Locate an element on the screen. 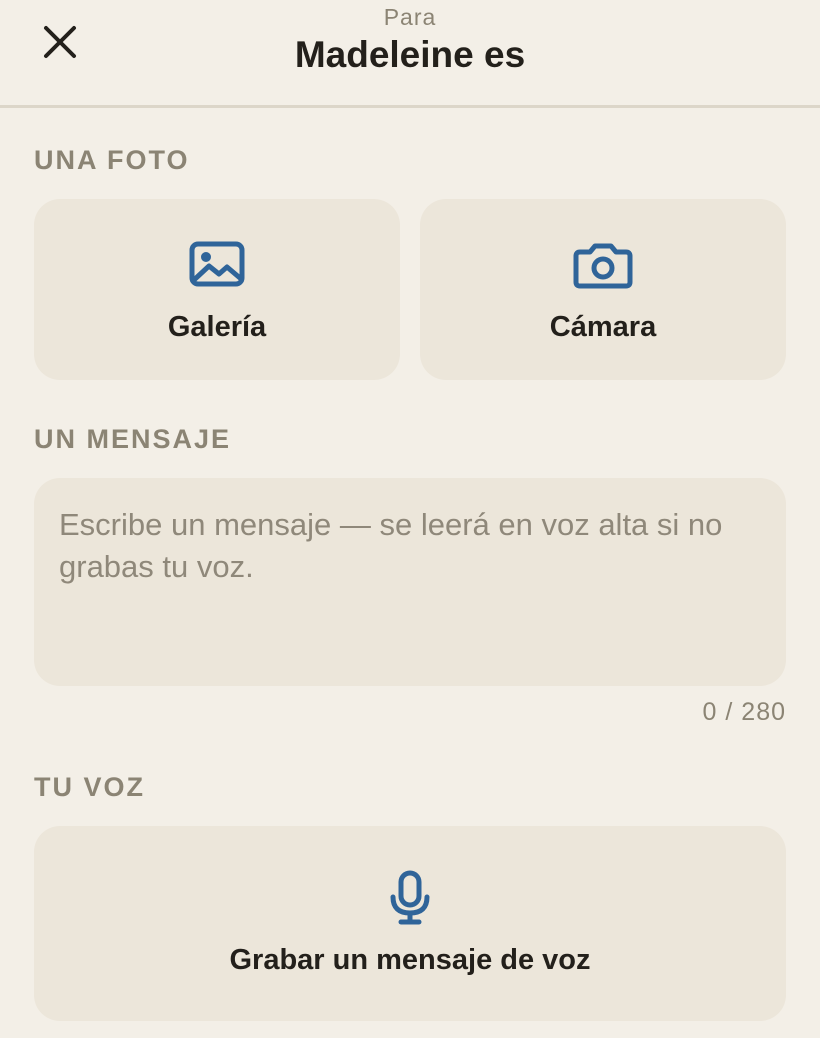  recipient-title: Madeleine es is located at coordinates (410, 54).